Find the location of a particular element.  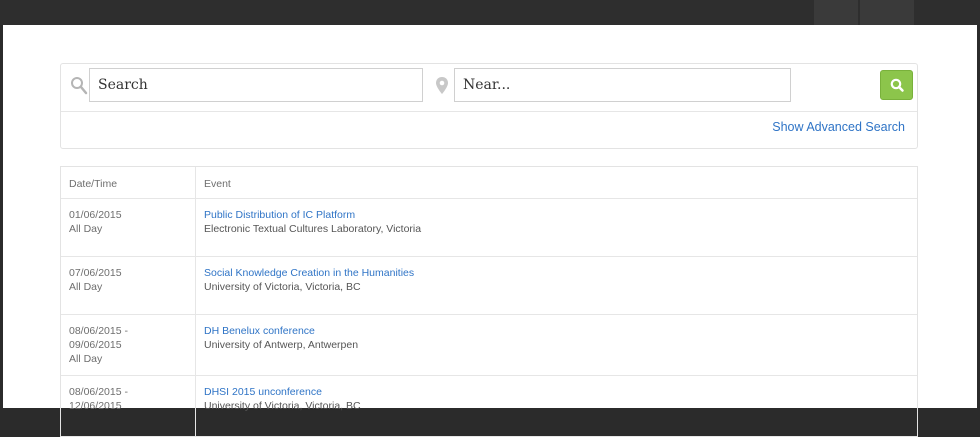

search-button is located at coordinates (896, 85).